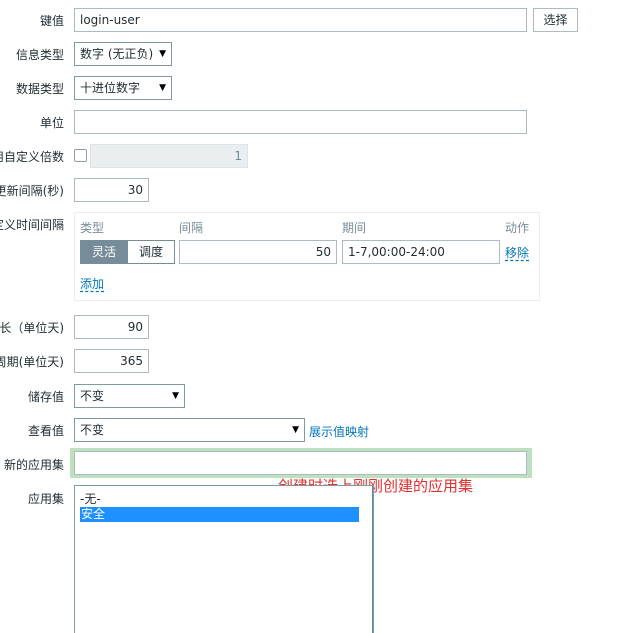 This screenshot has width=640, height=633. I want to click on units-label: 单位, so click(51, 123).